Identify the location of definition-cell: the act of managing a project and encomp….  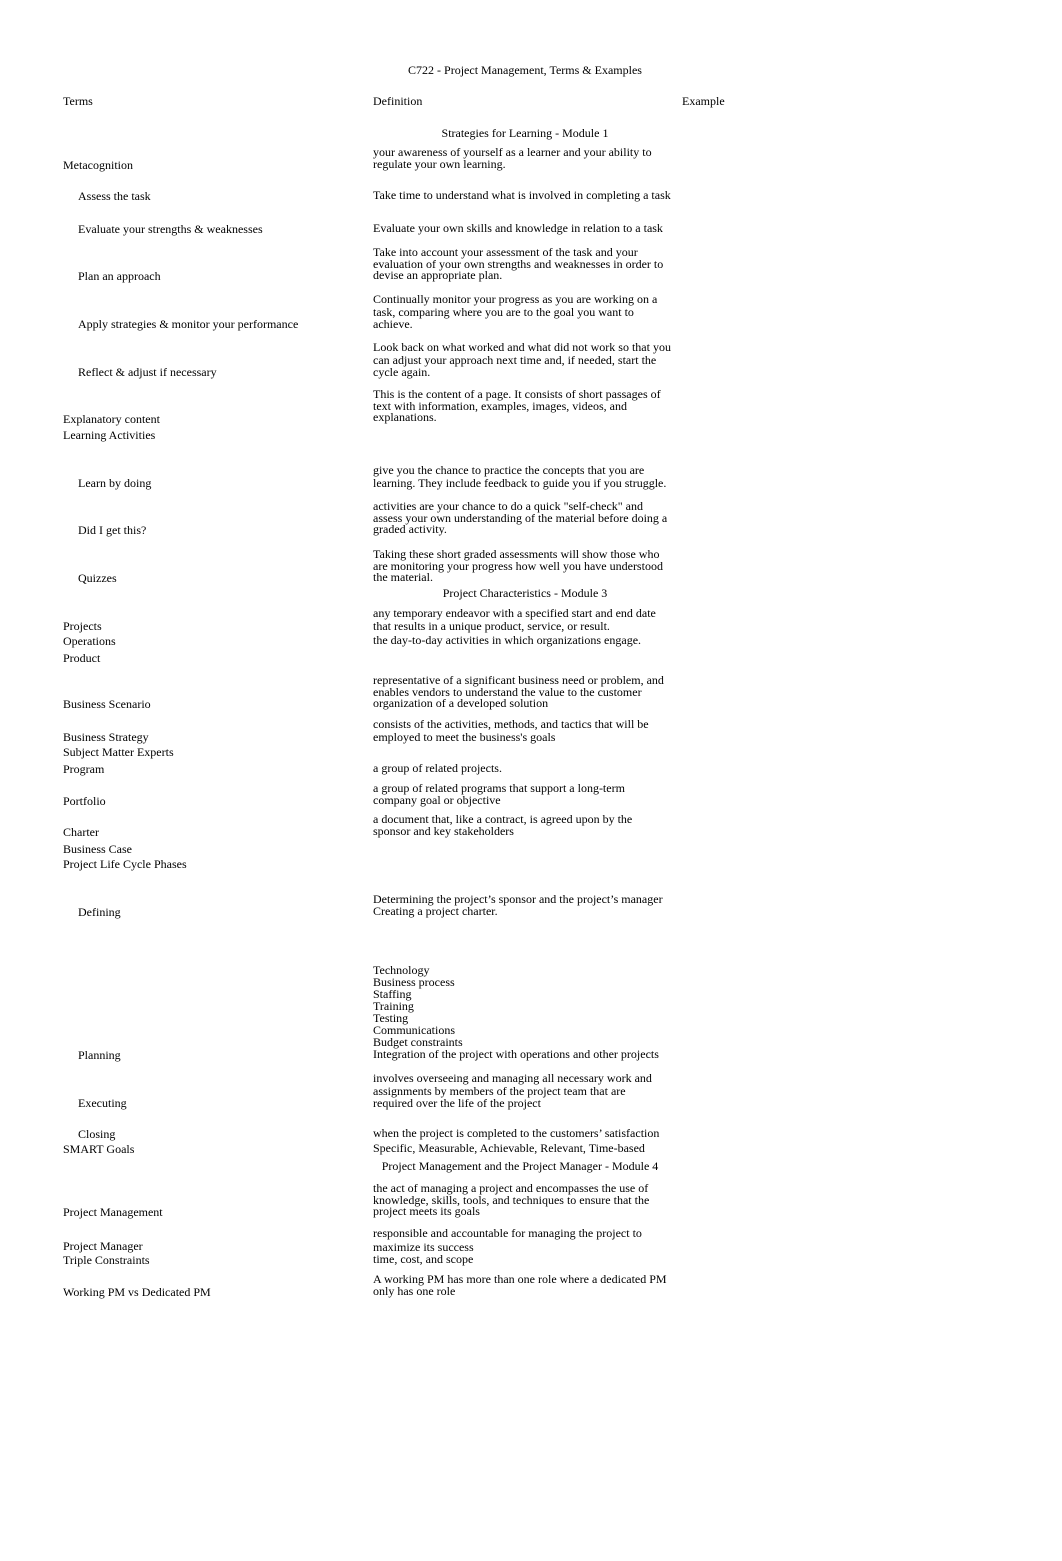
(511, 1199).